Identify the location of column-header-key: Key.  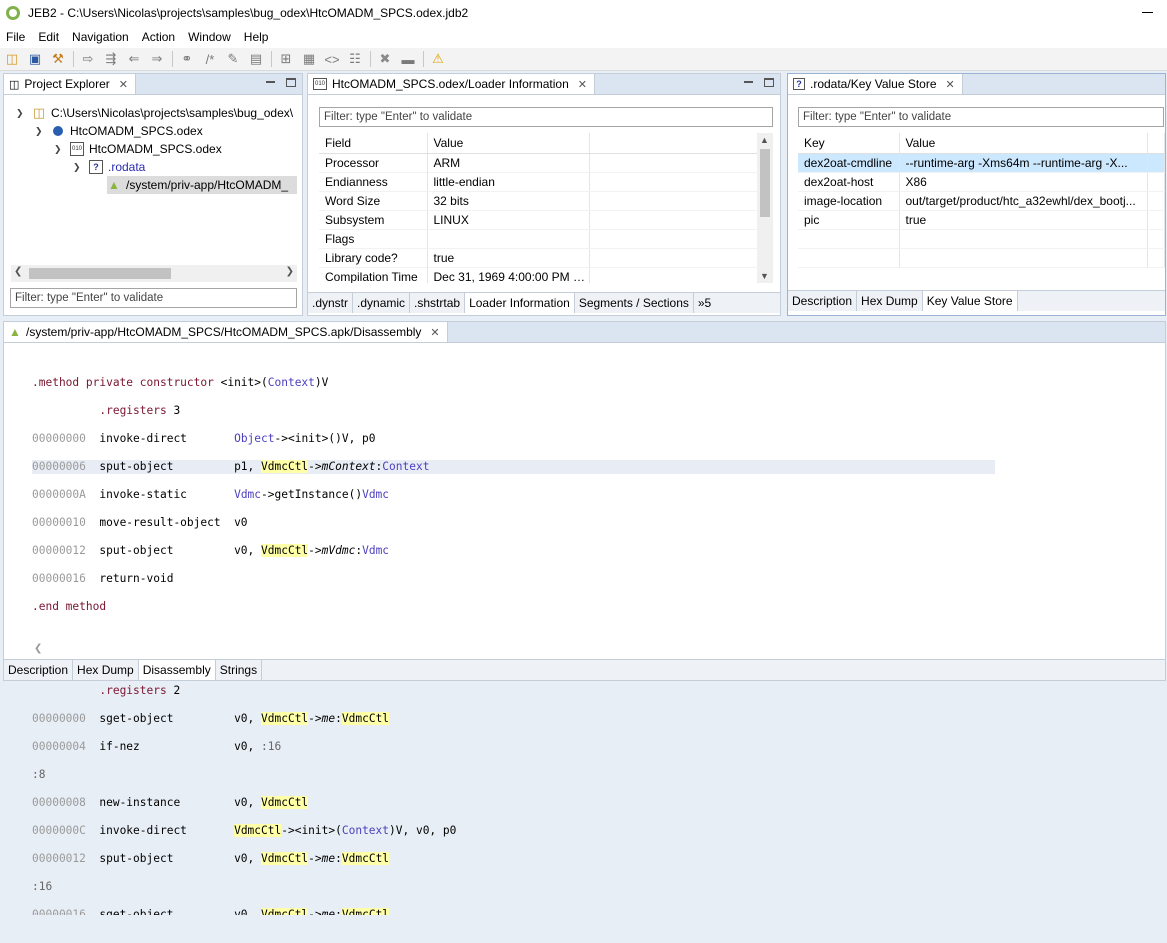
(849, 143).